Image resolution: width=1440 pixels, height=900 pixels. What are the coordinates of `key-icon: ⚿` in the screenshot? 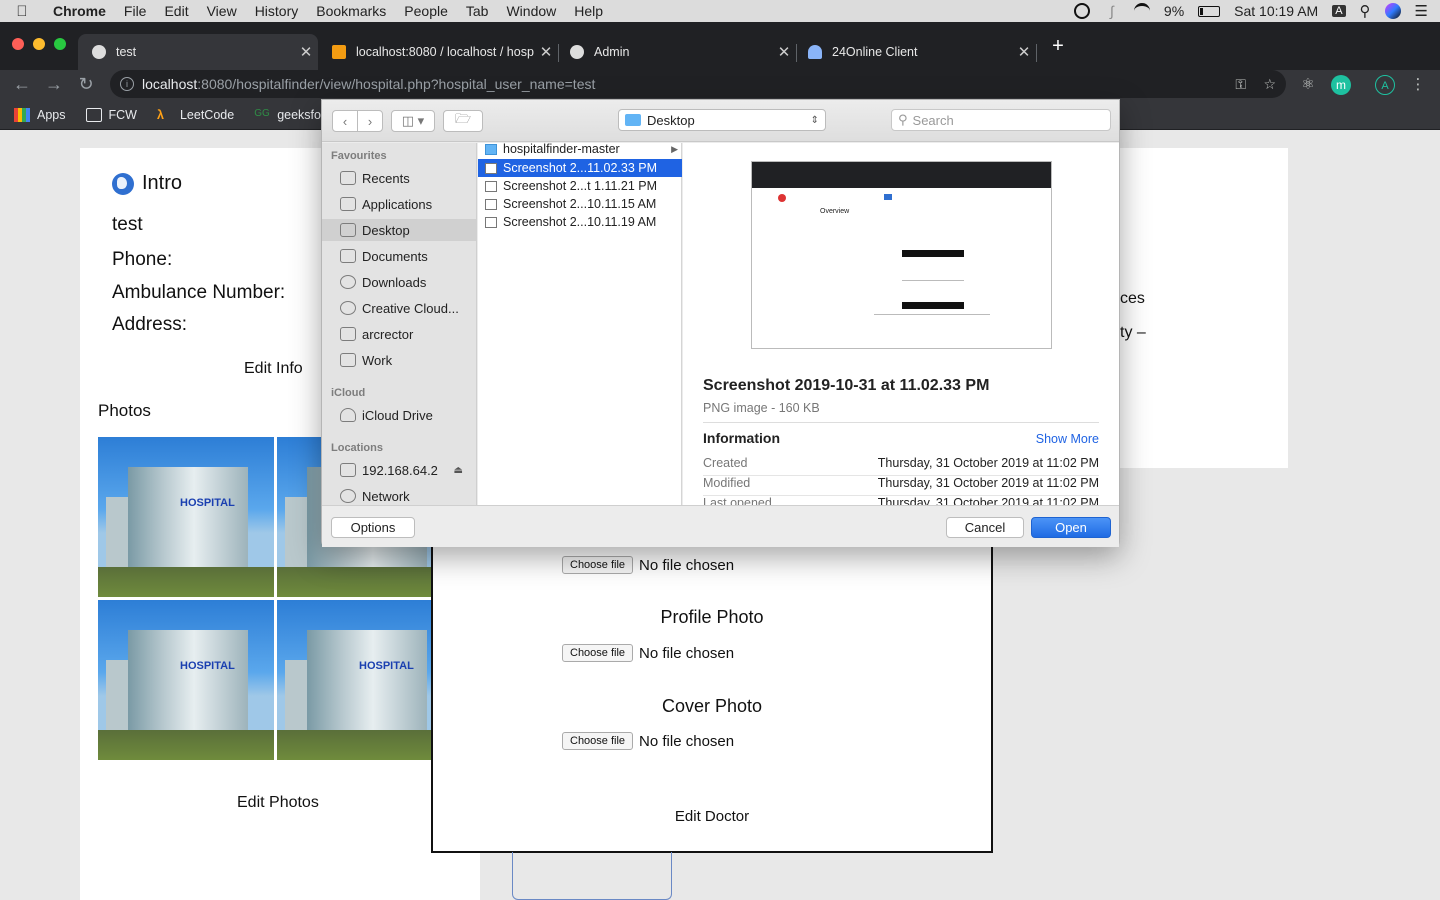 It's located at (1240, 84).